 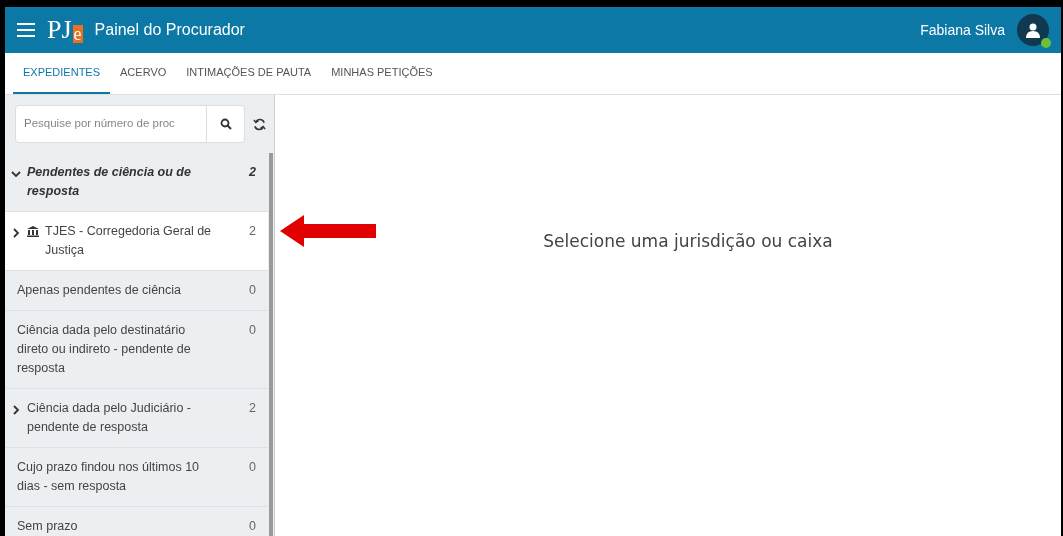 What do you see at coordinates (136, 521) in the screenshot?
I see `sidebar-item: Sem prazo 0` at bounding box center [136, 521].